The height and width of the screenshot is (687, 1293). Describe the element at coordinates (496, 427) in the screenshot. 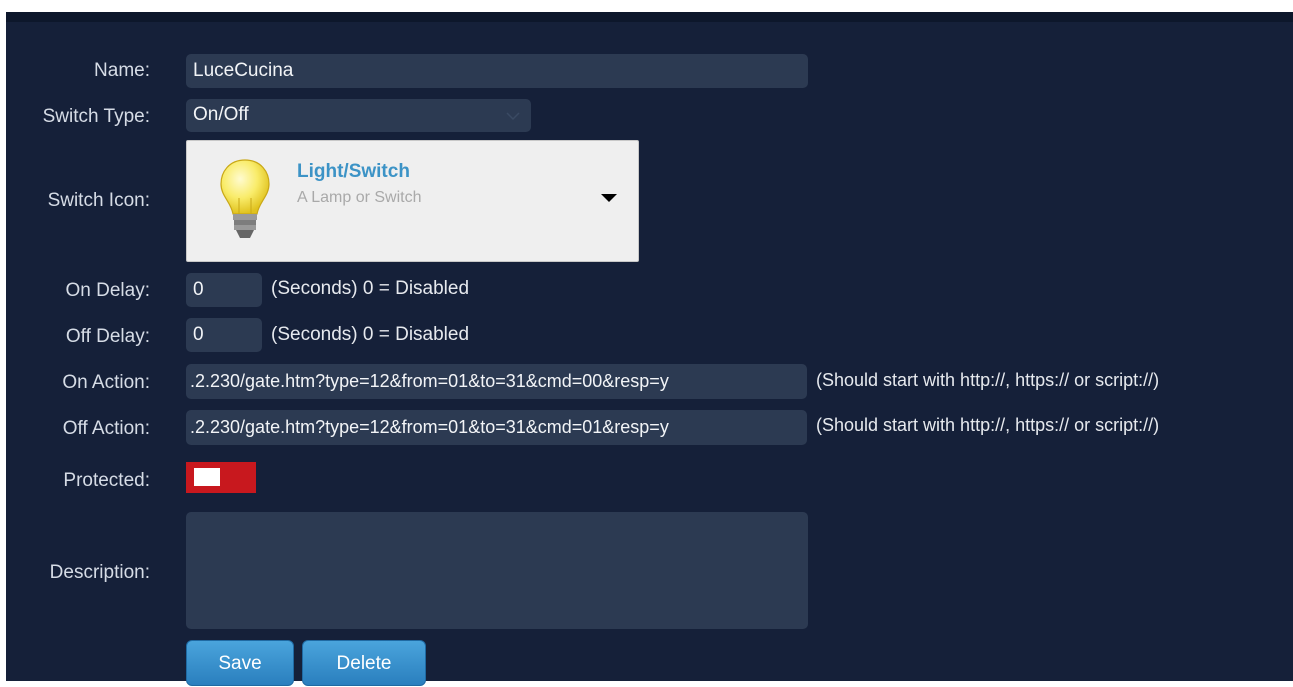

I see `off-action-input` at that location.